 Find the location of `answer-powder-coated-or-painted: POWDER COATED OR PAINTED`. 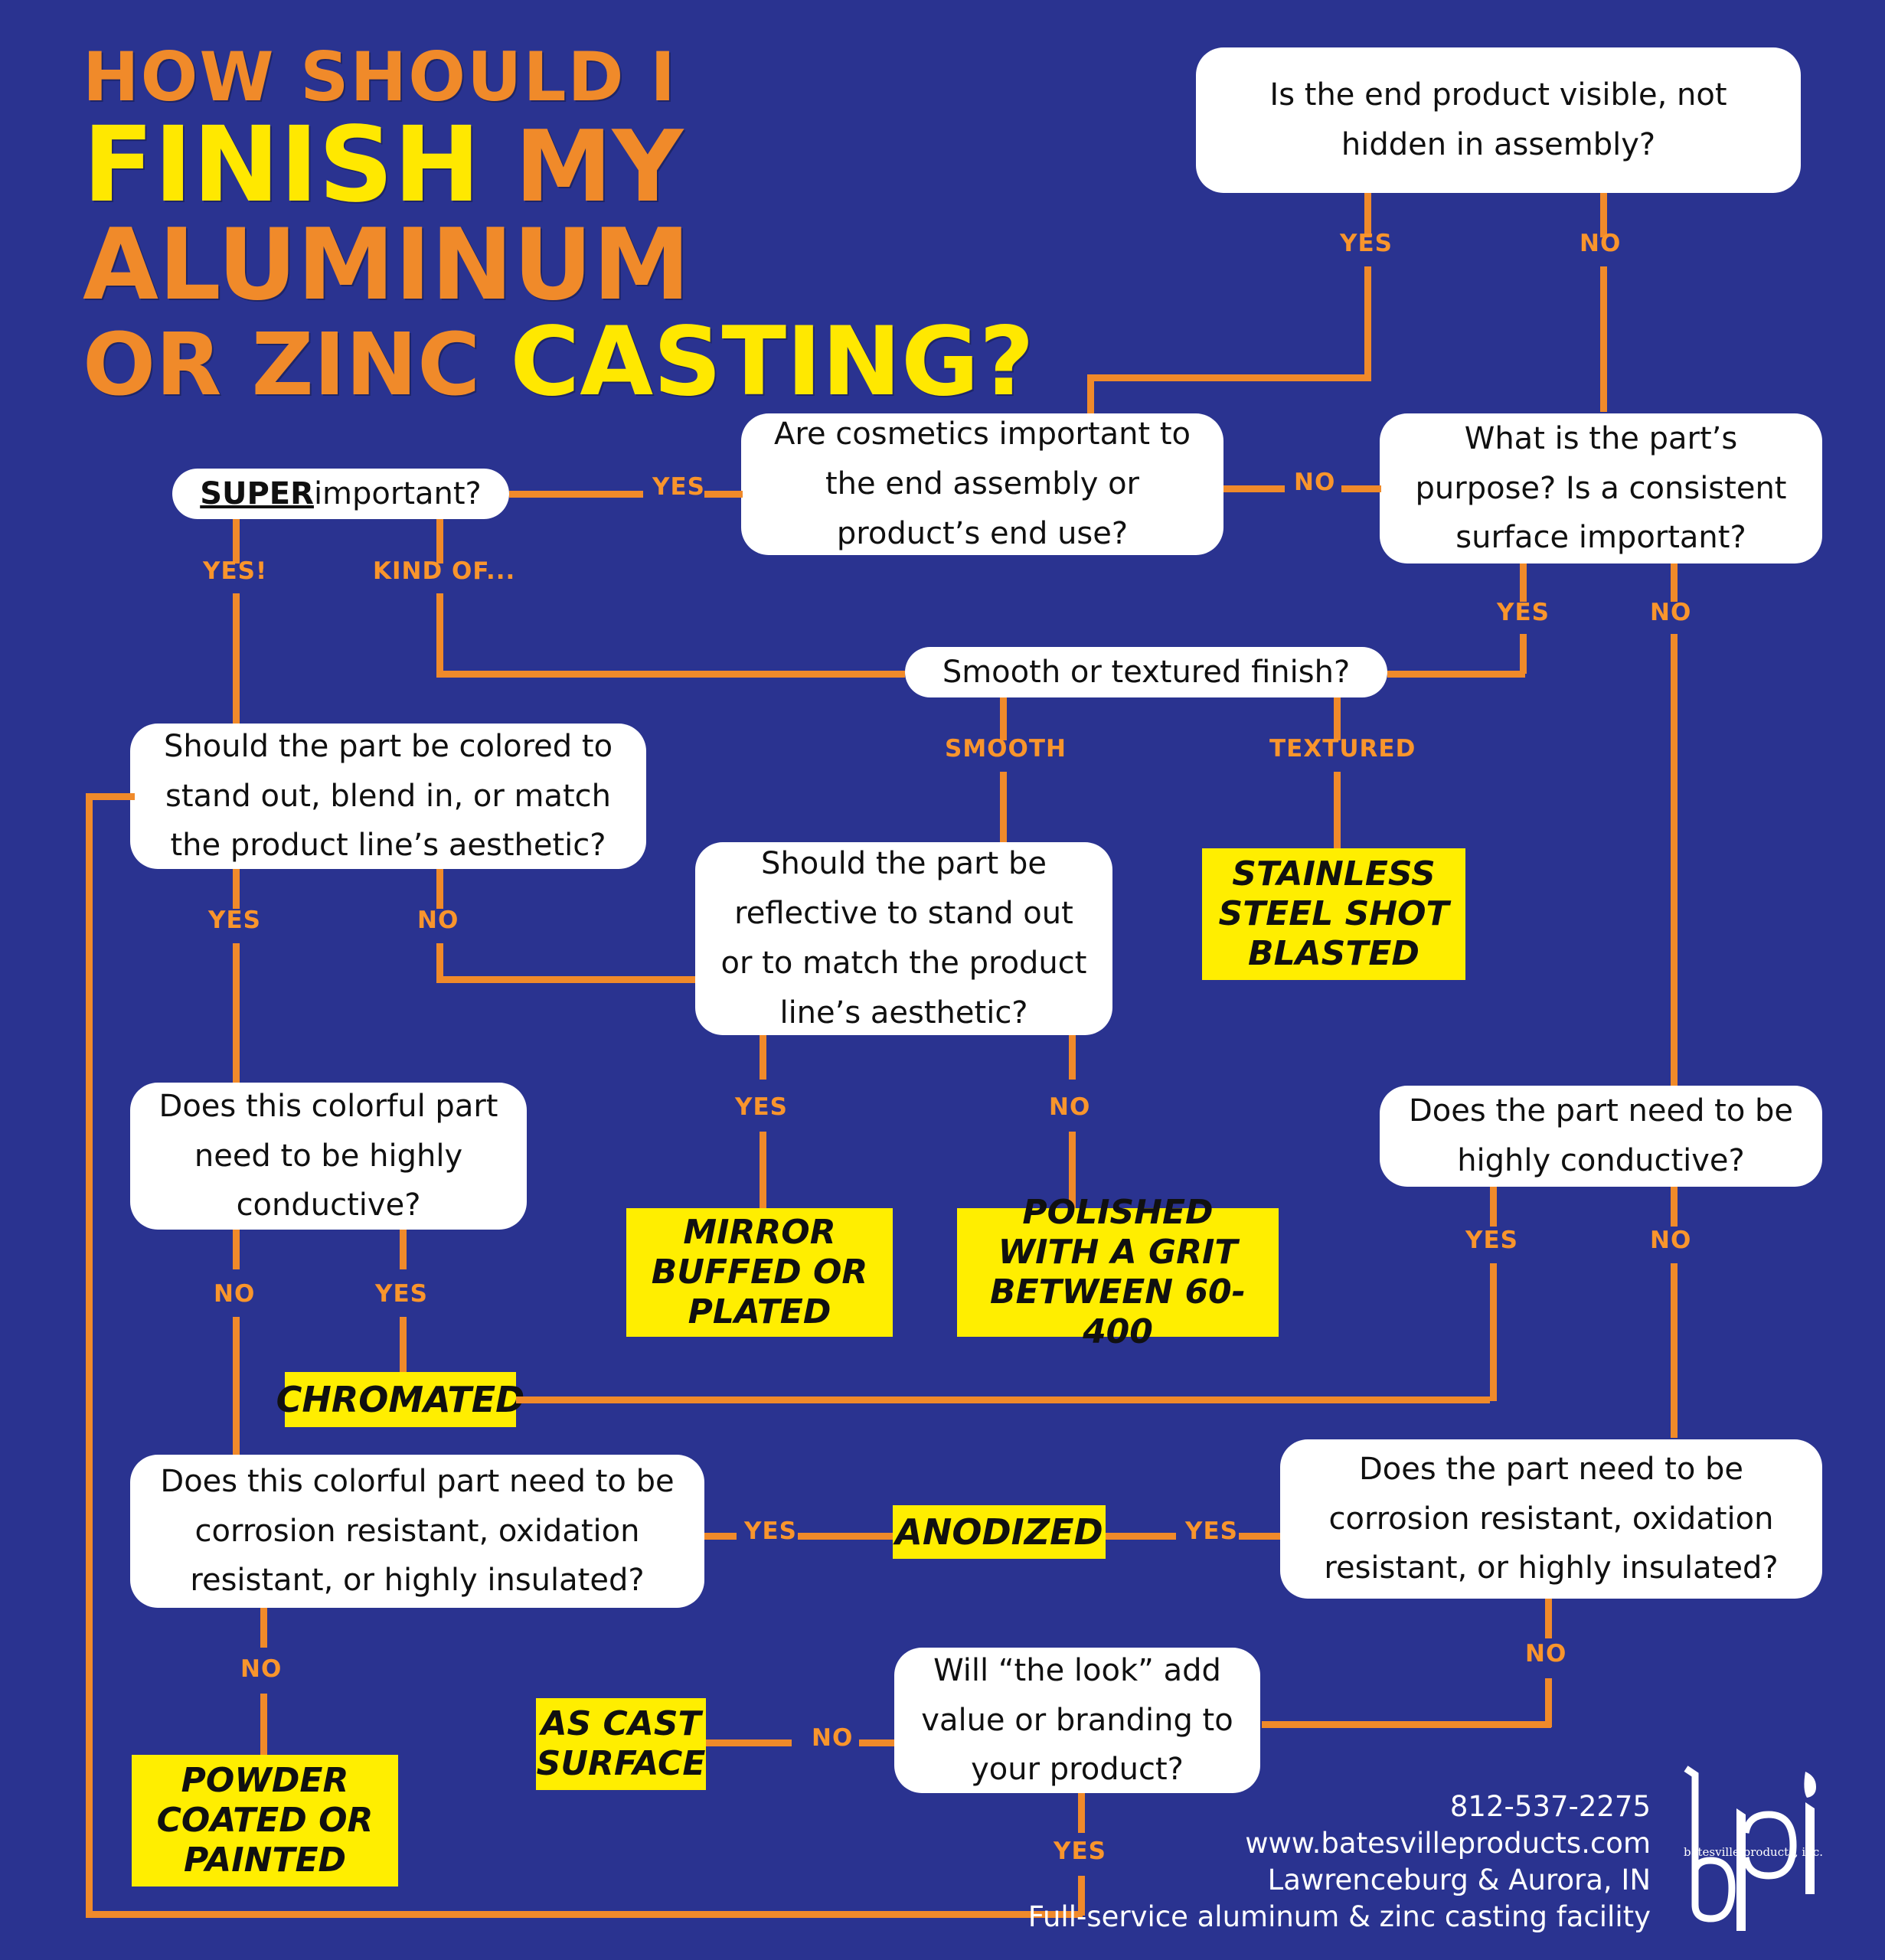

answer-powder-coated-or-painted: POWDER COATED OR PAINTED is located at coordinates (265, 1820).